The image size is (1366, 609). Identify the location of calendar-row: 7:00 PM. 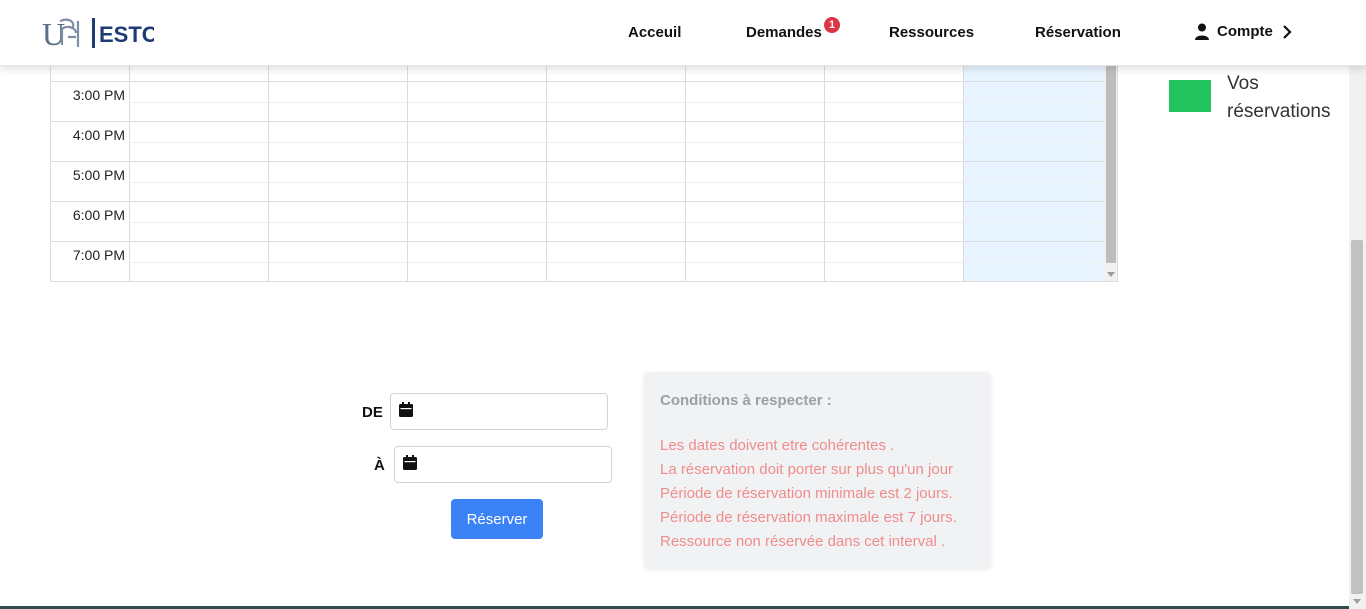
(577, 261).